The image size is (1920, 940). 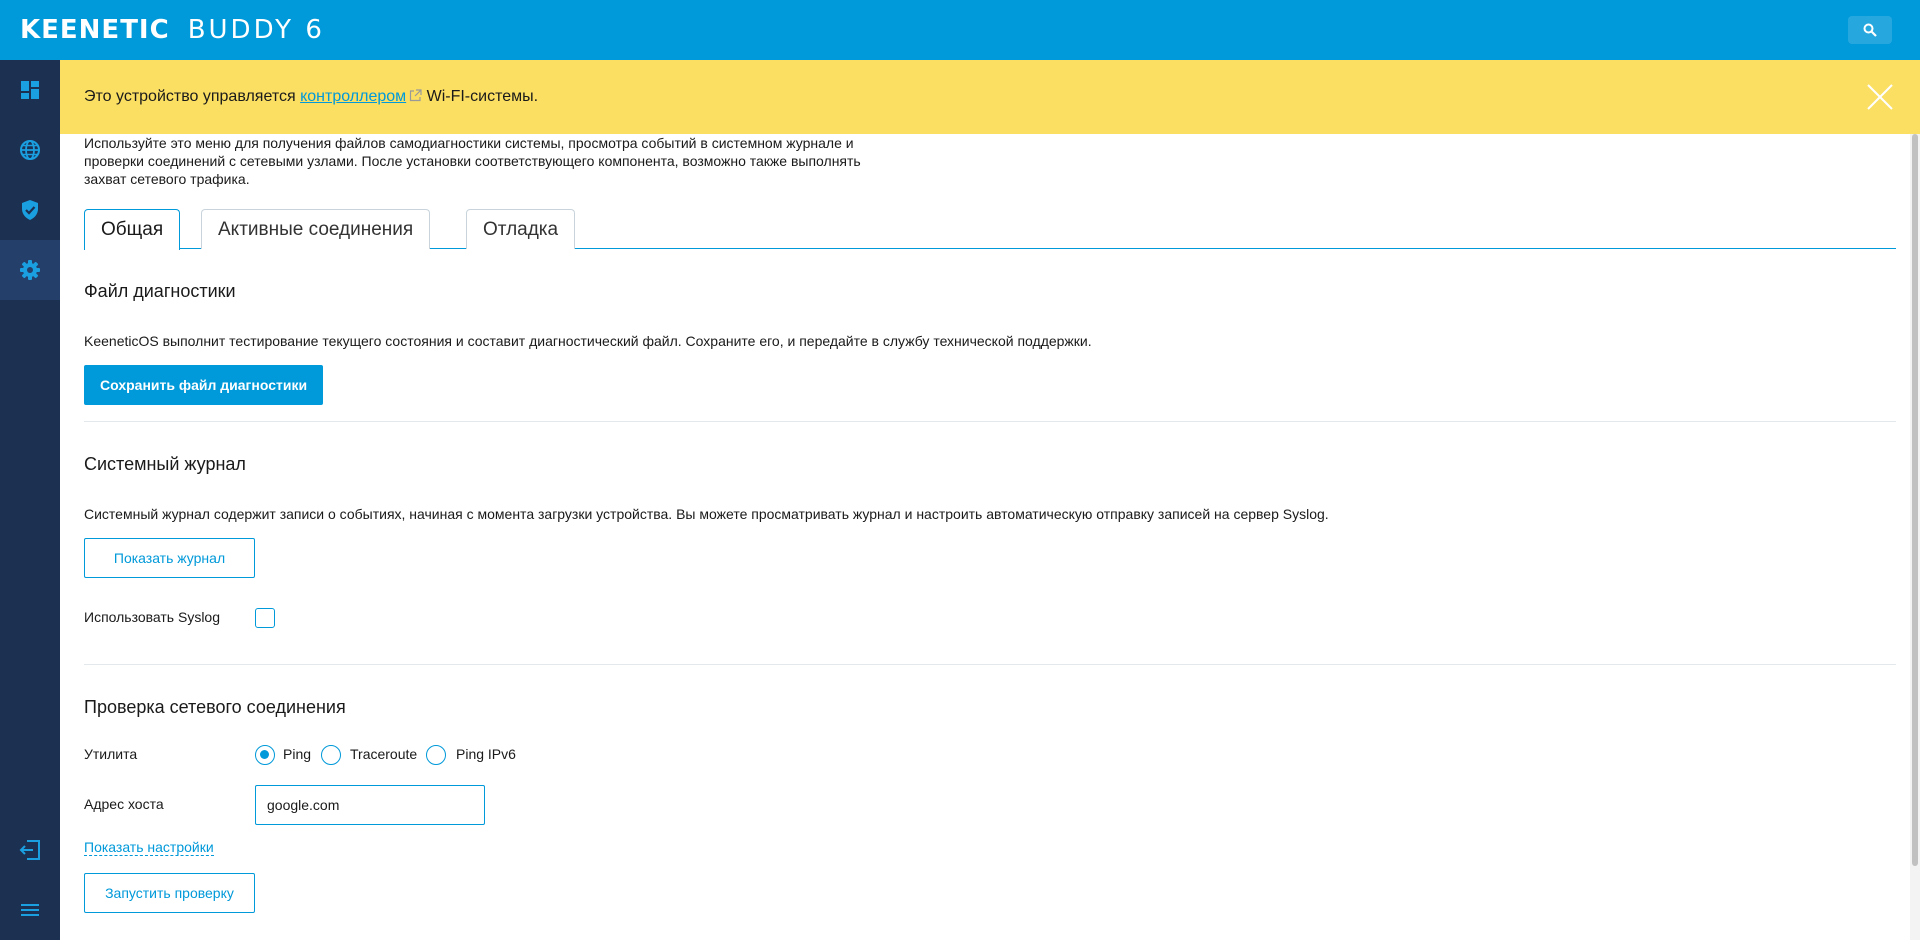 What do you see at coordinates (160, 291) in the screenshot?
I see `diagnostics-title: Файл диагностики` at bounding box center [160, 291].